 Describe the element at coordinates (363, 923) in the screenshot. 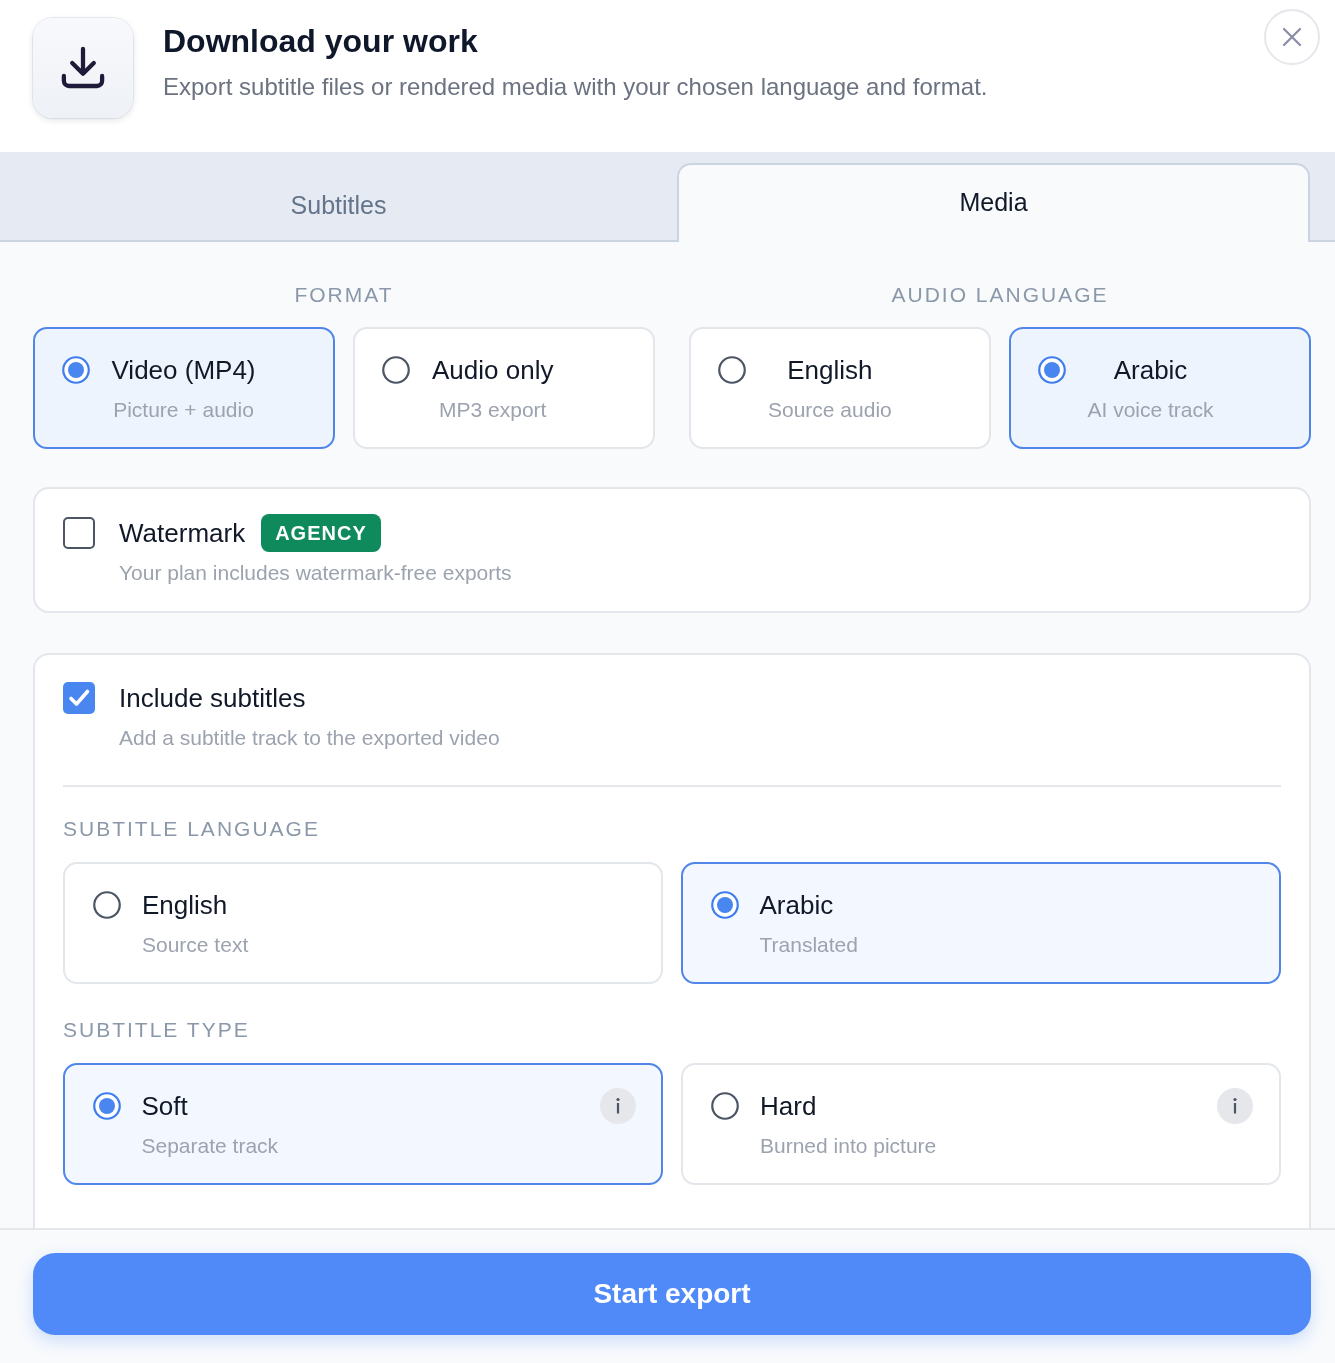

I see `subtitle-language-option: English Source text` at that location.